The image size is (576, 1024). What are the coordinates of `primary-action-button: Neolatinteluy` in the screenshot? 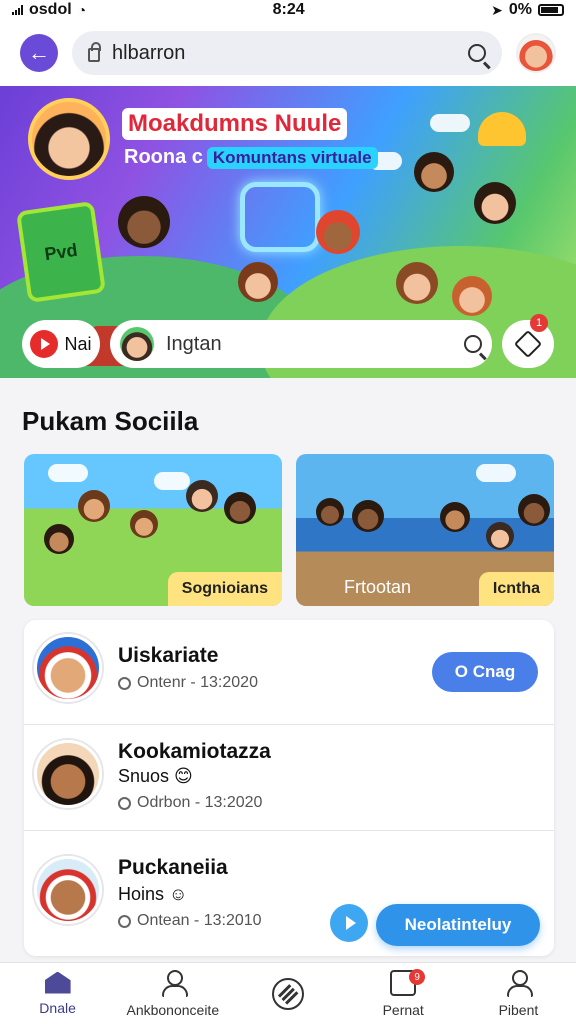 It's located at (458, 925).